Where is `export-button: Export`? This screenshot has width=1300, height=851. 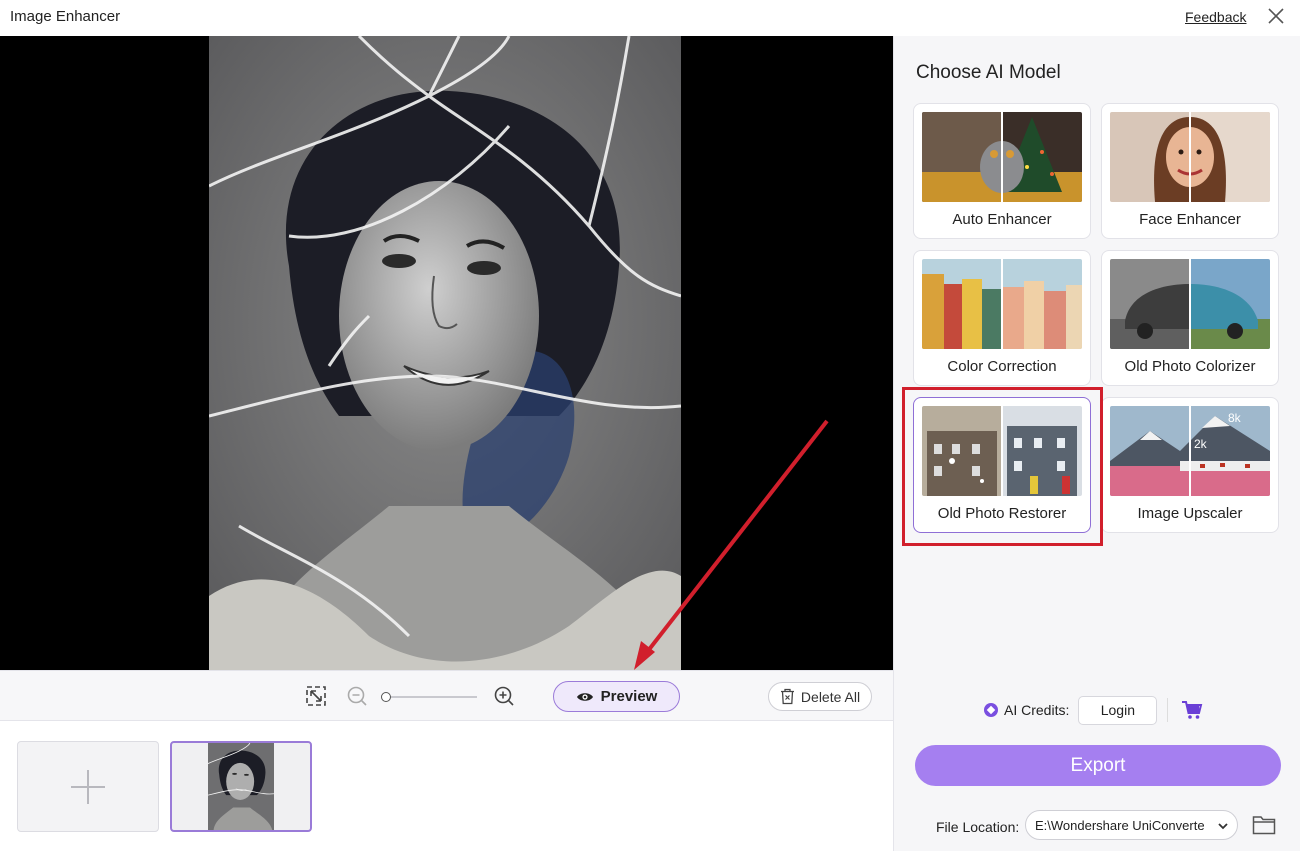
export-button: Export is located at coordinates (1098, 765).